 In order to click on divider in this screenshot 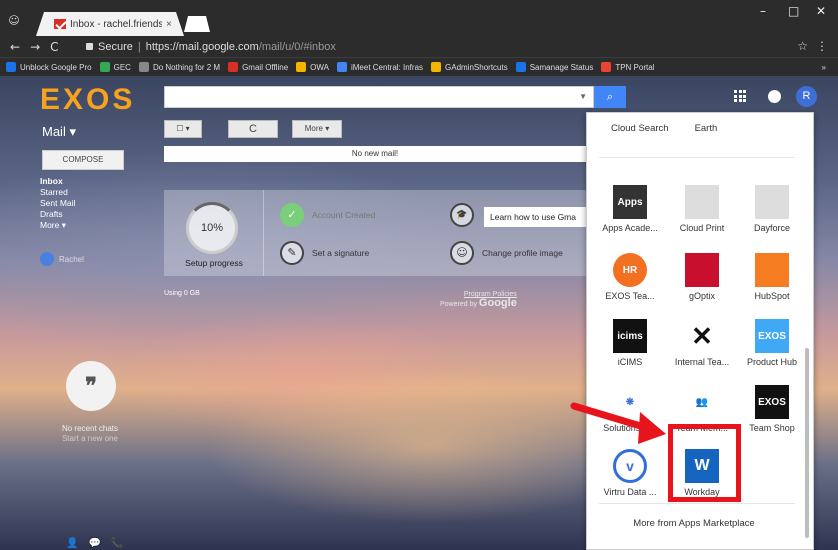, I will do `click(697, 157)`.